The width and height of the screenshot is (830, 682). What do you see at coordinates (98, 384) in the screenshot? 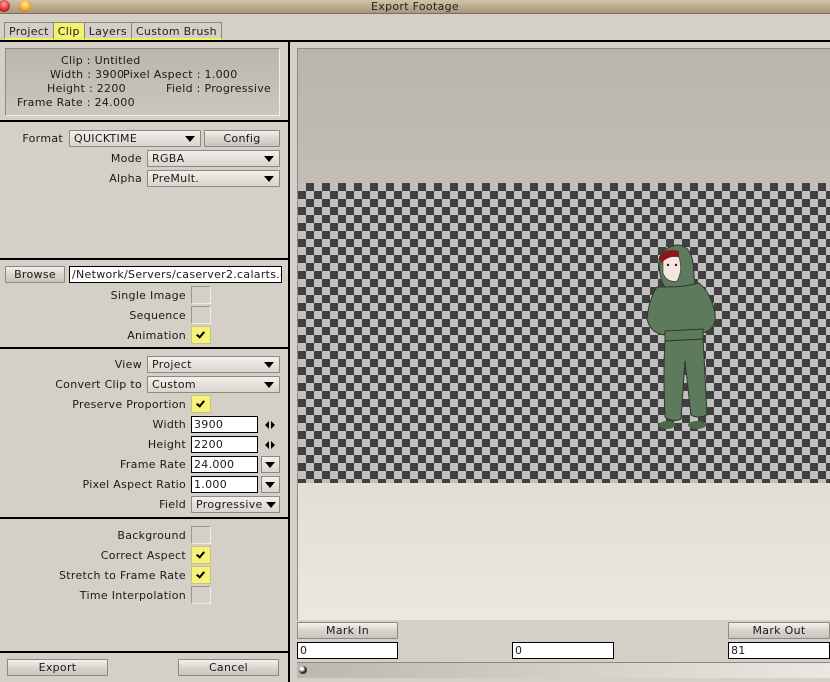
I see `convert-clip-label: Convert Clip to` at bounding box center [98, 384].